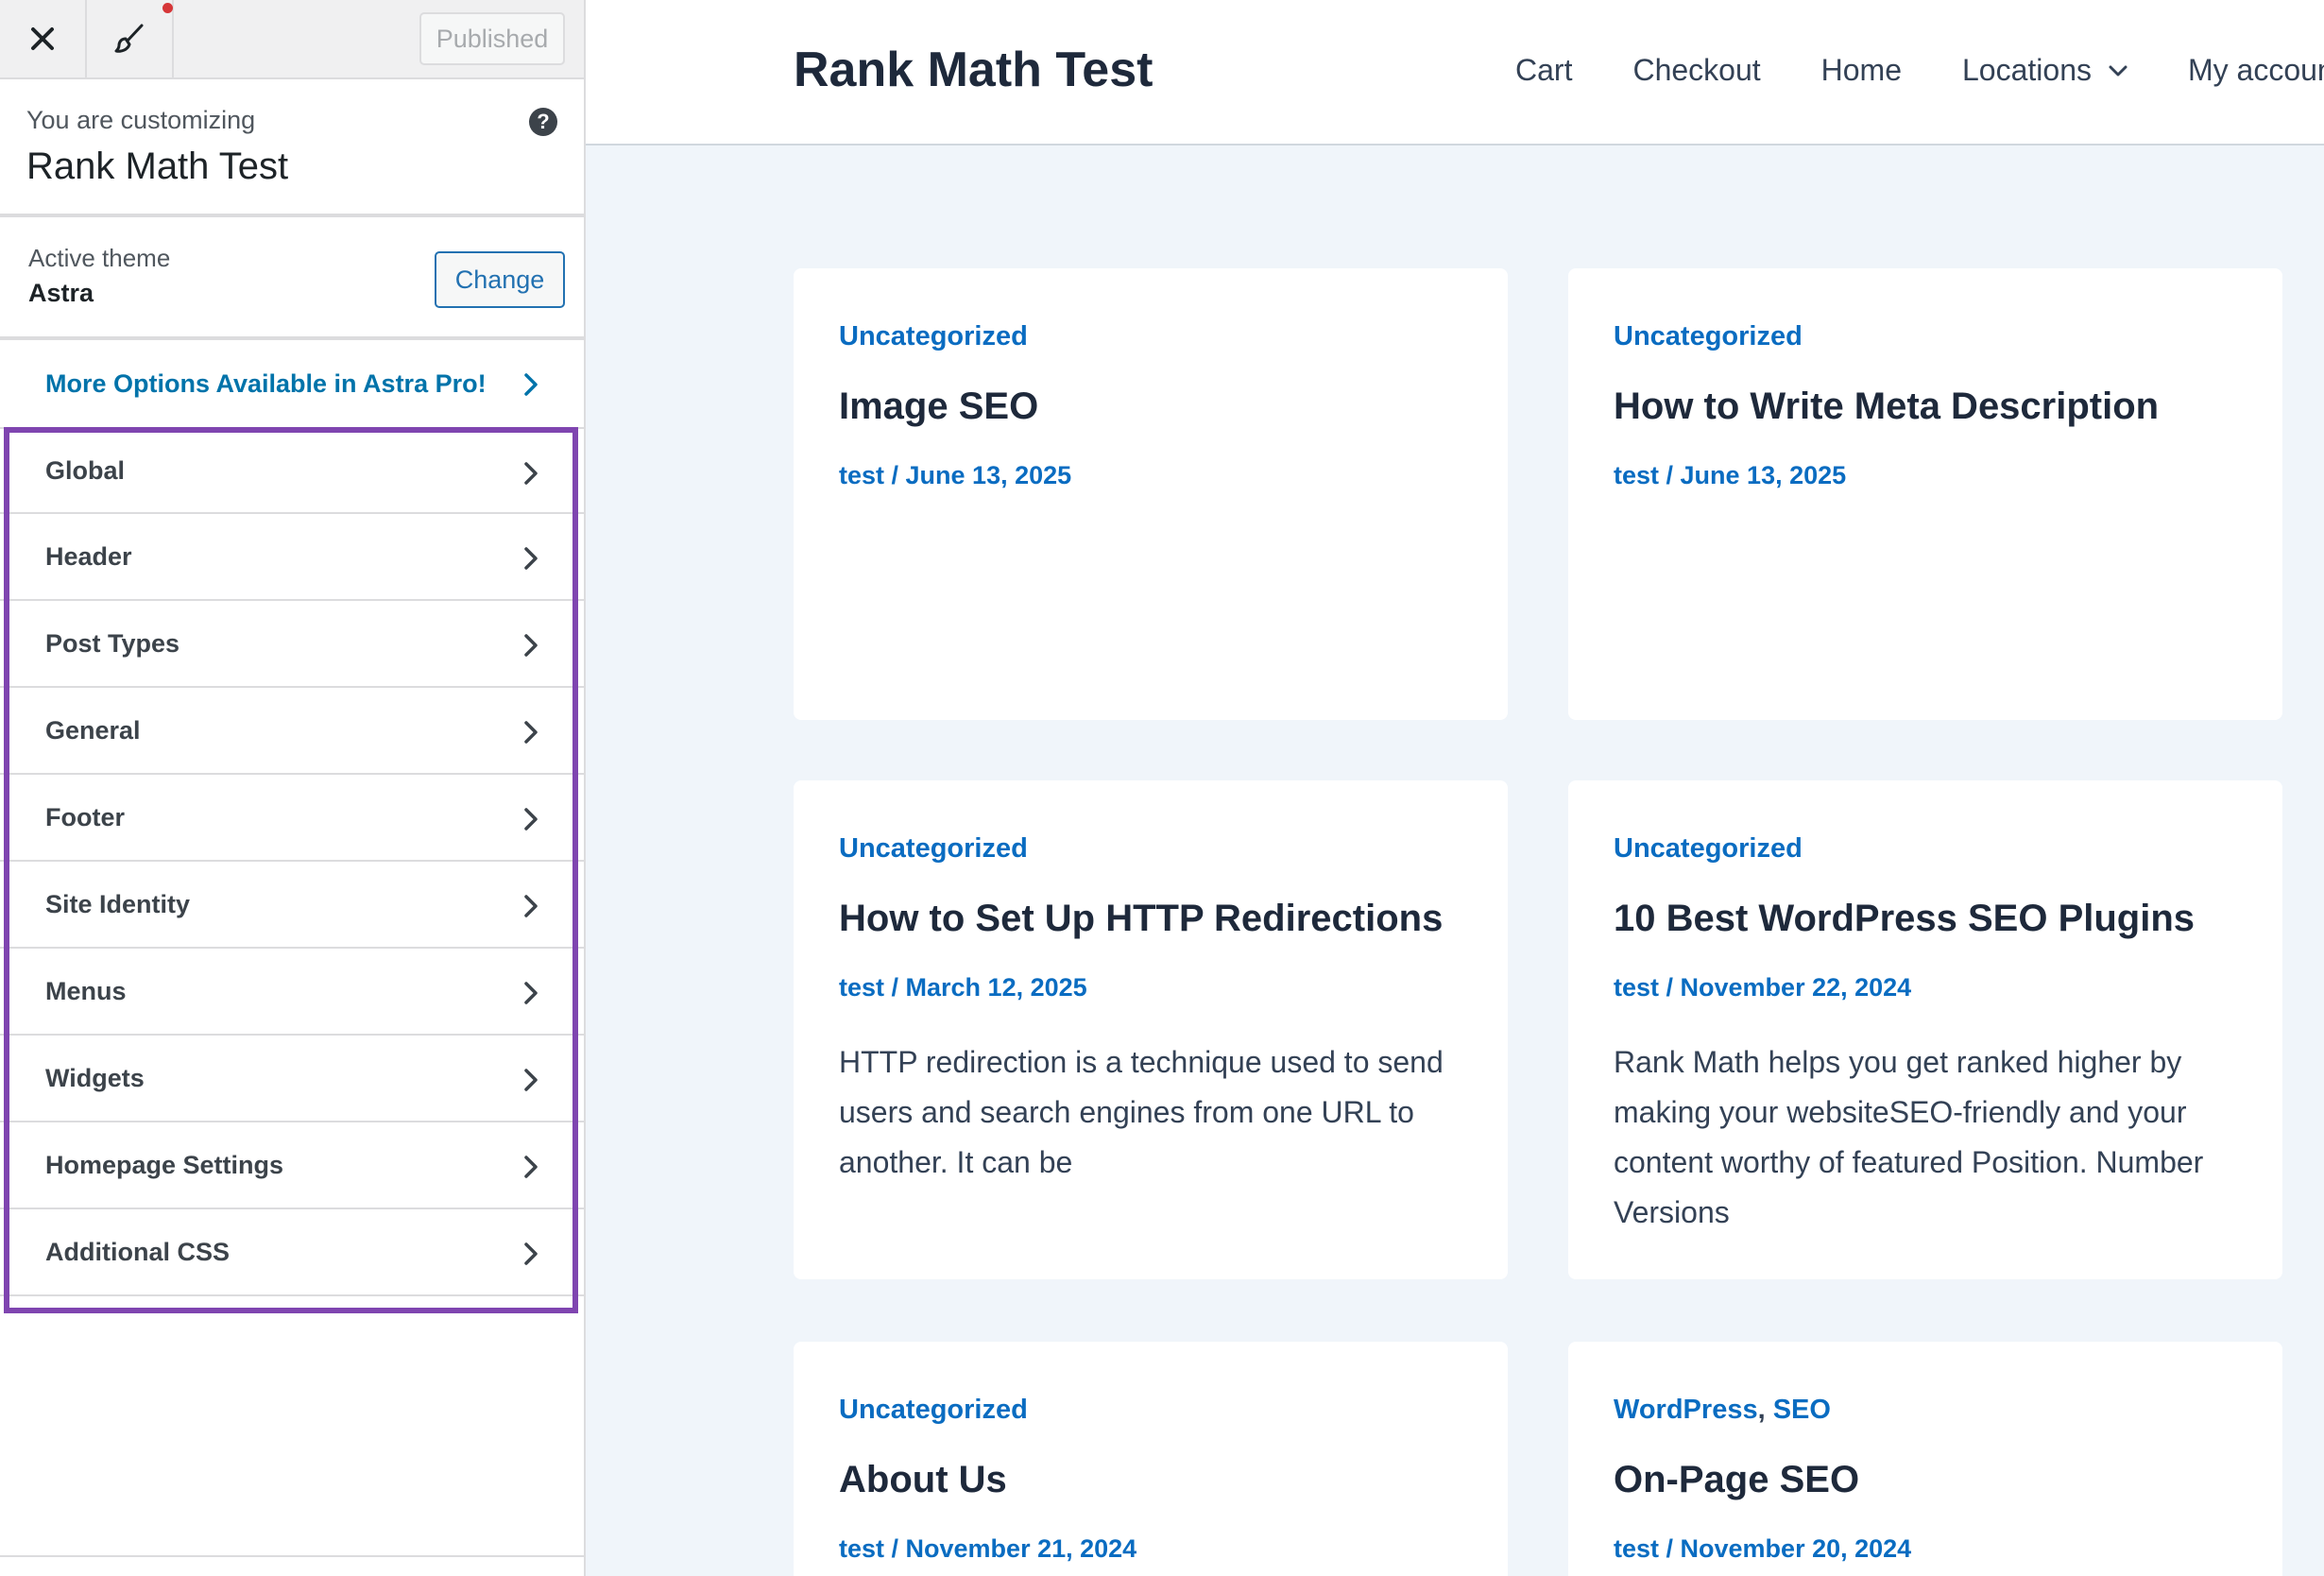 Image resolution: width=2324 pixels, height=1576 pixels. What do you see at coordinates (2118, 70) in the screenshot?
I see `chevron-down-icon` at bounding box center [2118, 70].